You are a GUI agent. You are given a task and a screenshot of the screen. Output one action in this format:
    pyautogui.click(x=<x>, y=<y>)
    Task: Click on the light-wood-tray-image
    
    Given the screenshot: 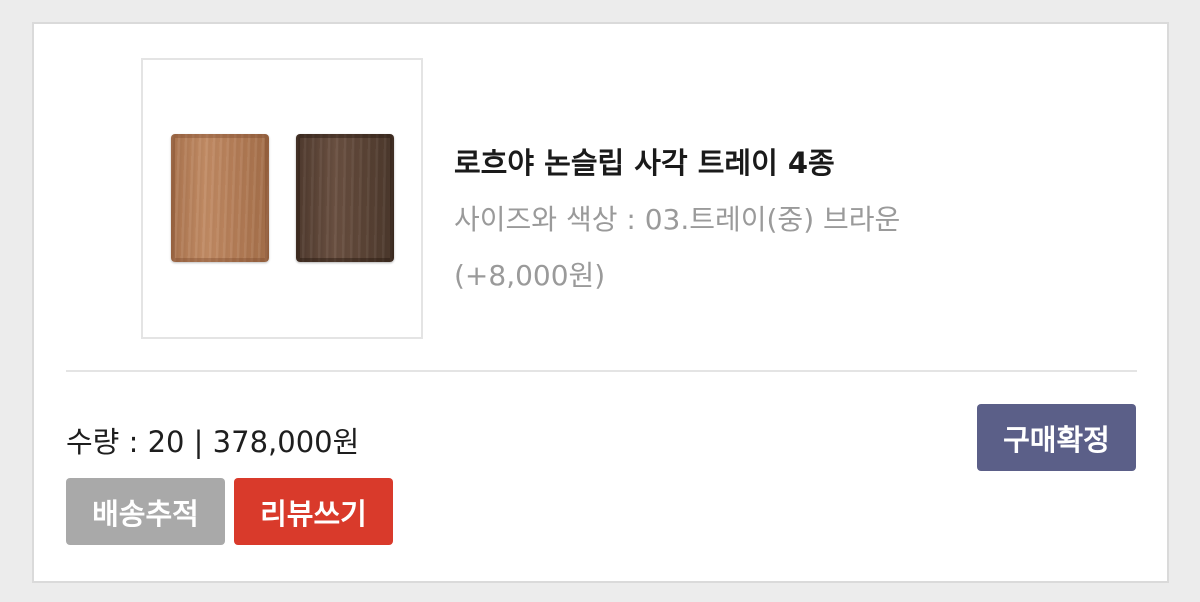 What is the action you would take?
    pyautogui.click(x=220, y=198)
    